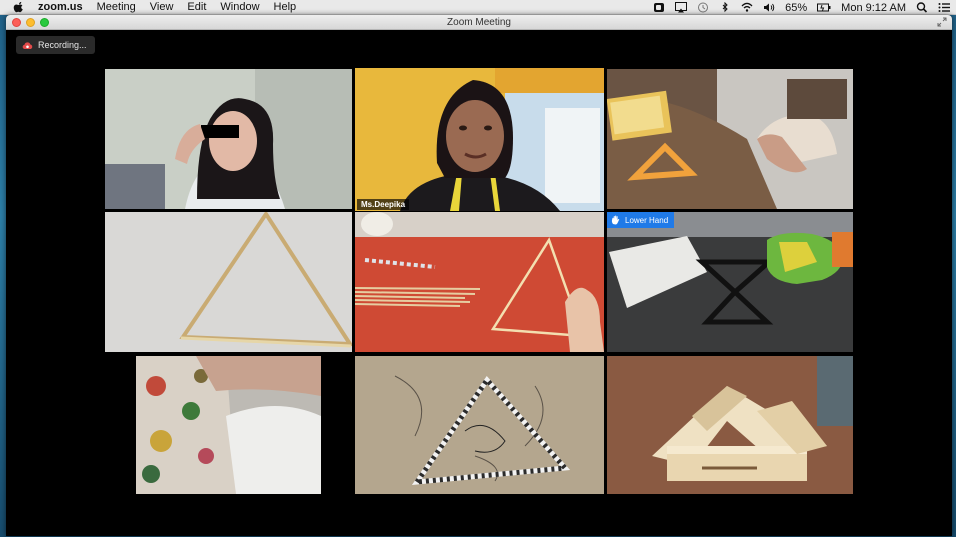  What do you see at coordinates (30, 22) in the screenshot?
I see `minimize-window-button` at bounding box center [30, 22].